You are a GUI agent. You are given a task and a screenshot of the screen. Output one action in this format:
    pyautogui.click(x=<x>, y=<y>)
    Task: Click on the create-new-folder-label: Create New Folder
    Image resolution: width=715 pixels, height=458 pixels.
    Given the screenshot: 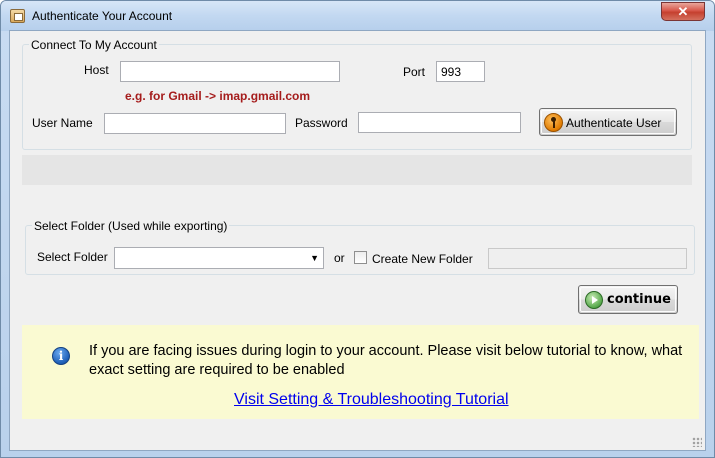 What is the action you would take?
    pyautogui.click(x=422, y=259)
    